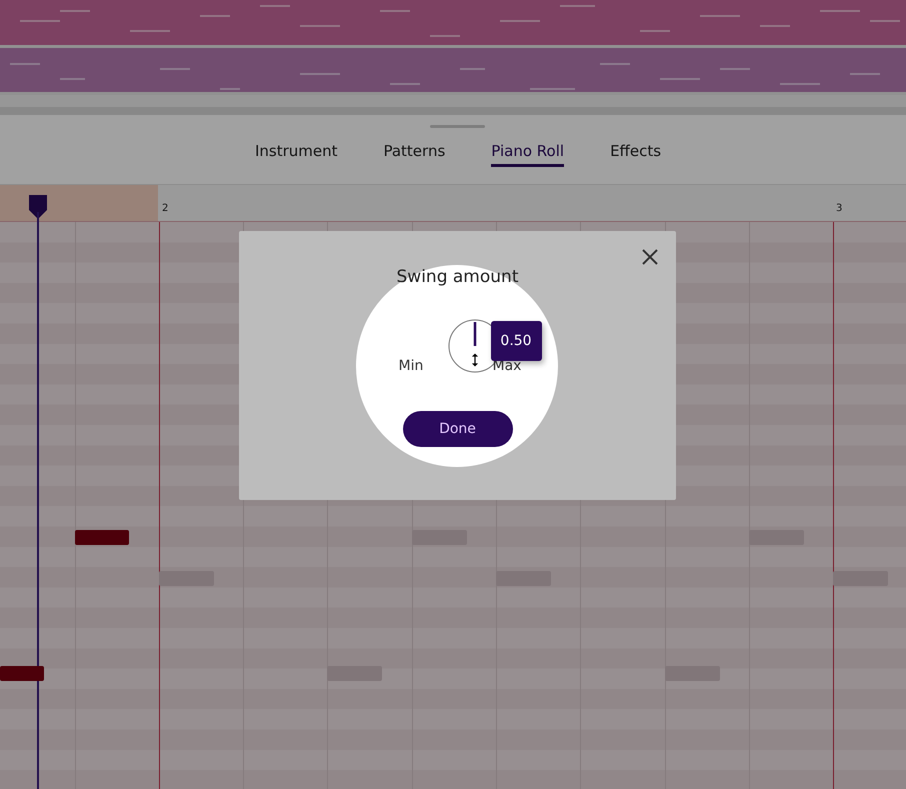 The height and width of the screenshot is (789, 906). What do you see at coordinates (411, 366) in the screenshot?
I see `min-label: Min` at bounding box center [411, 366].